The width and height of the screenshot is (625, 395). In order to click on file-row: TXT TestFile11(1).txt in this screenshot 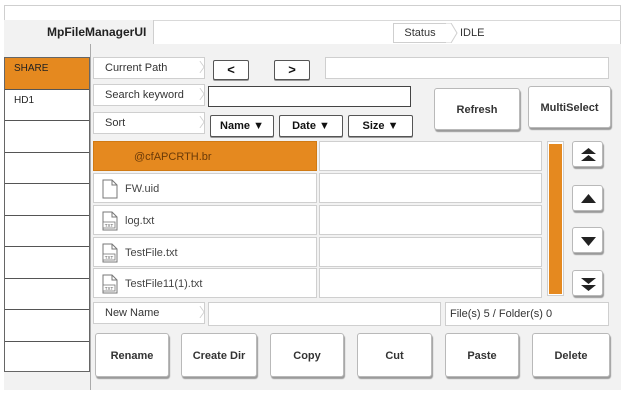, I will do `click(205, 283)`.